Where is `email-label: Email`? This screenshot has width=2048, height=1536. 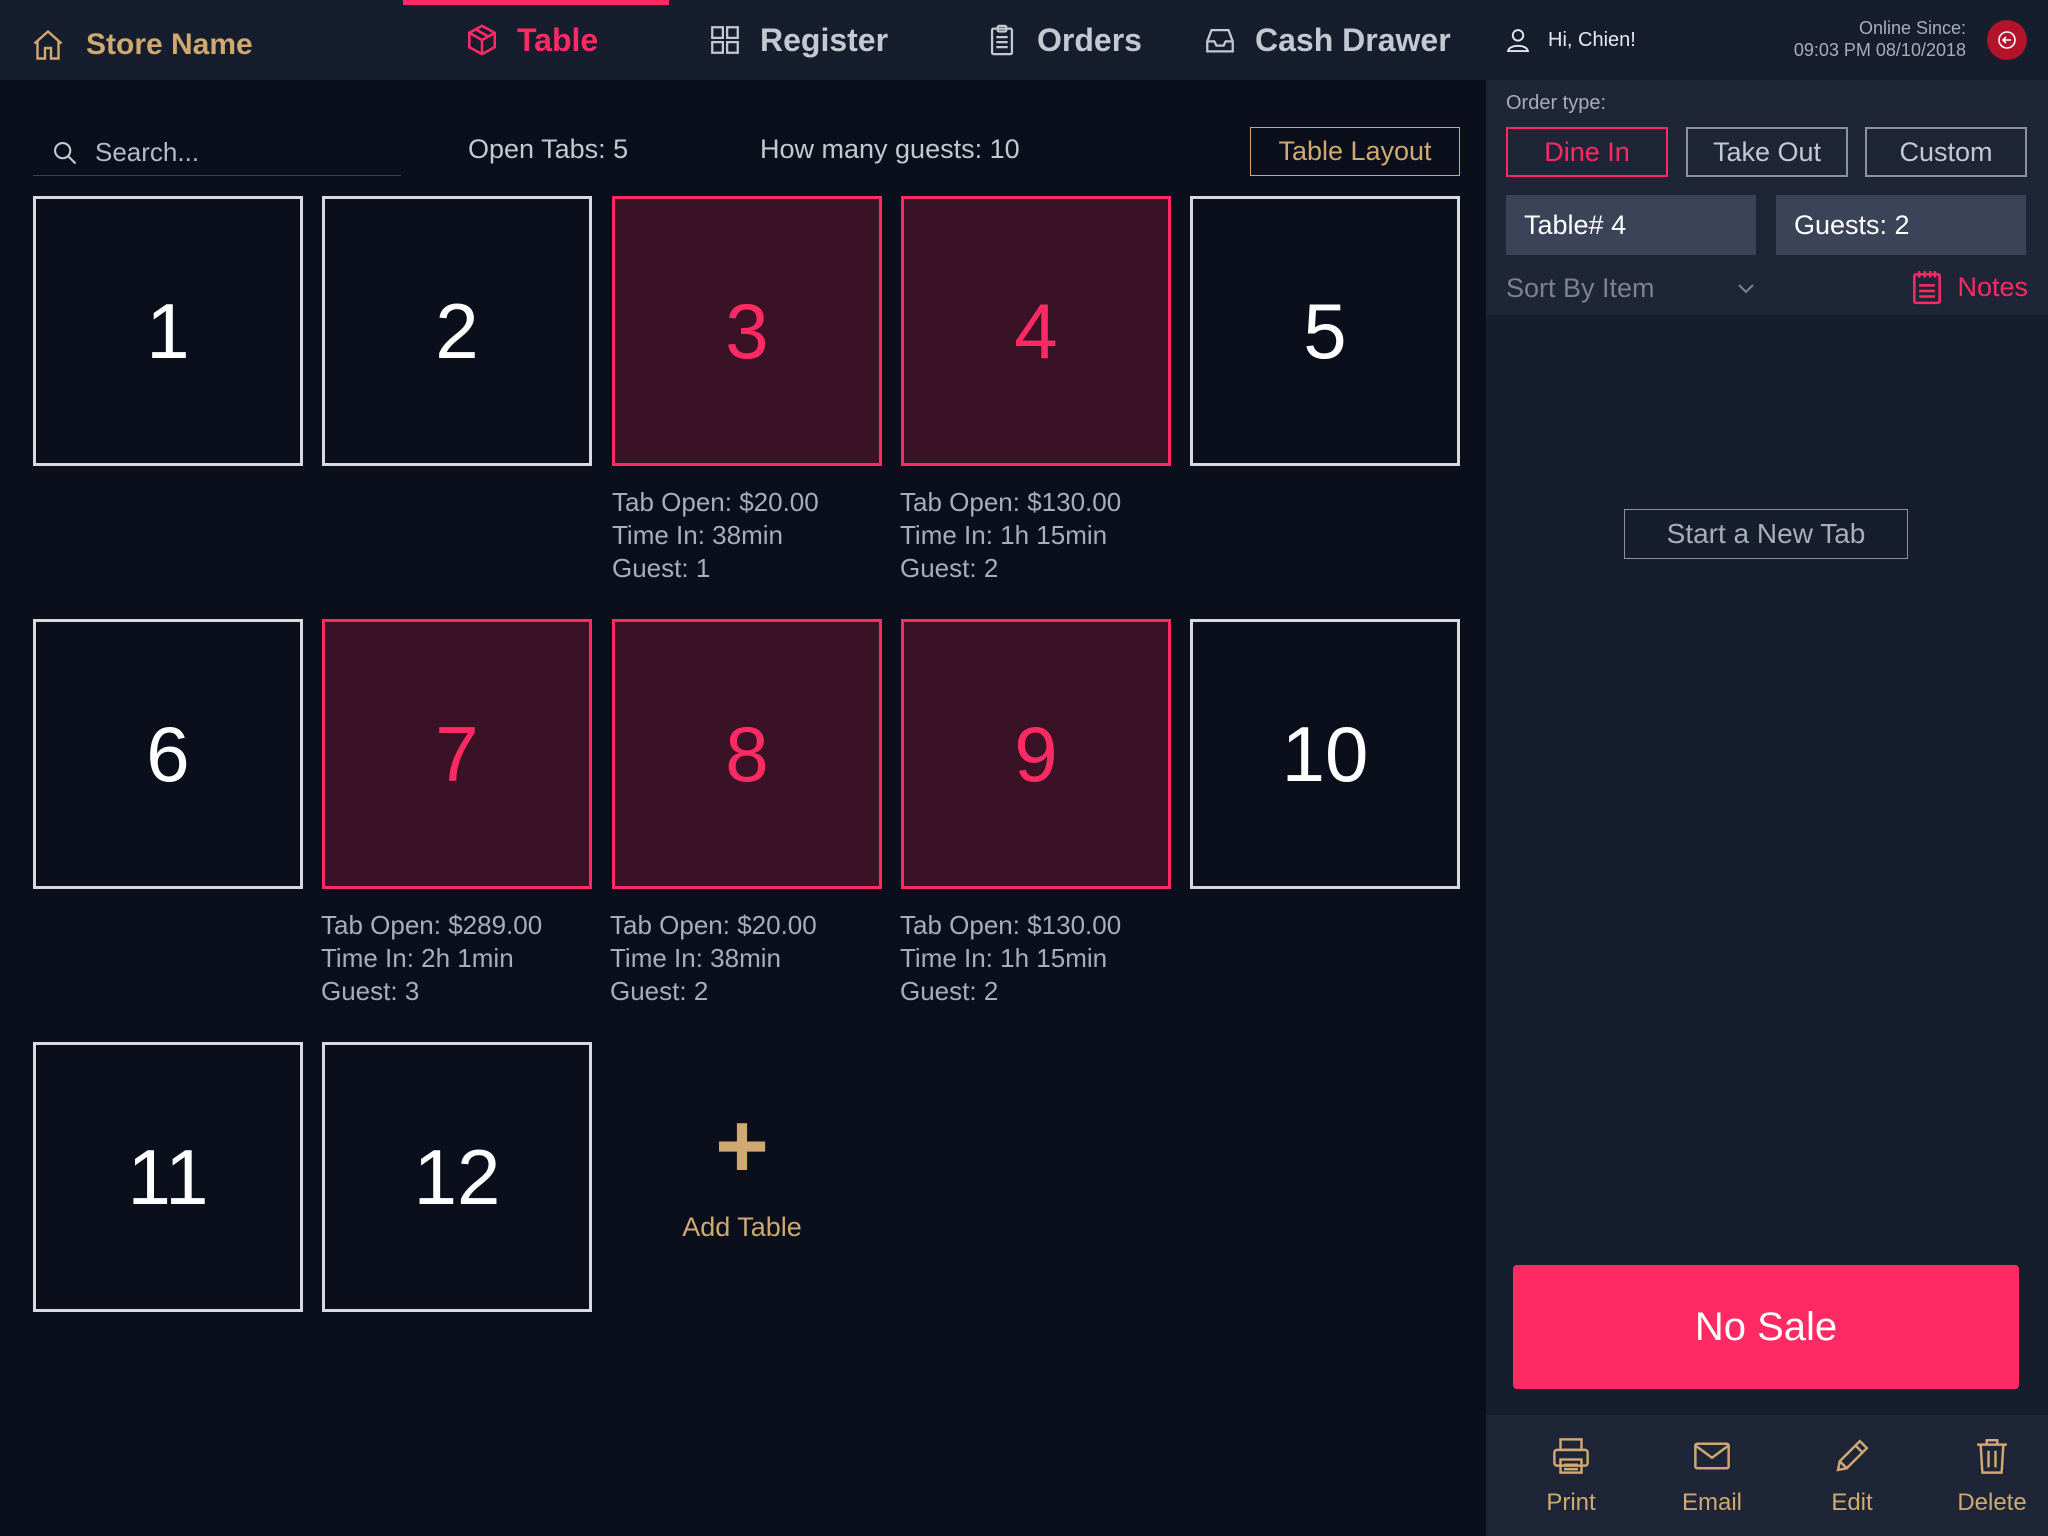
email-label: Email is located at coordinates (1711, 1502).